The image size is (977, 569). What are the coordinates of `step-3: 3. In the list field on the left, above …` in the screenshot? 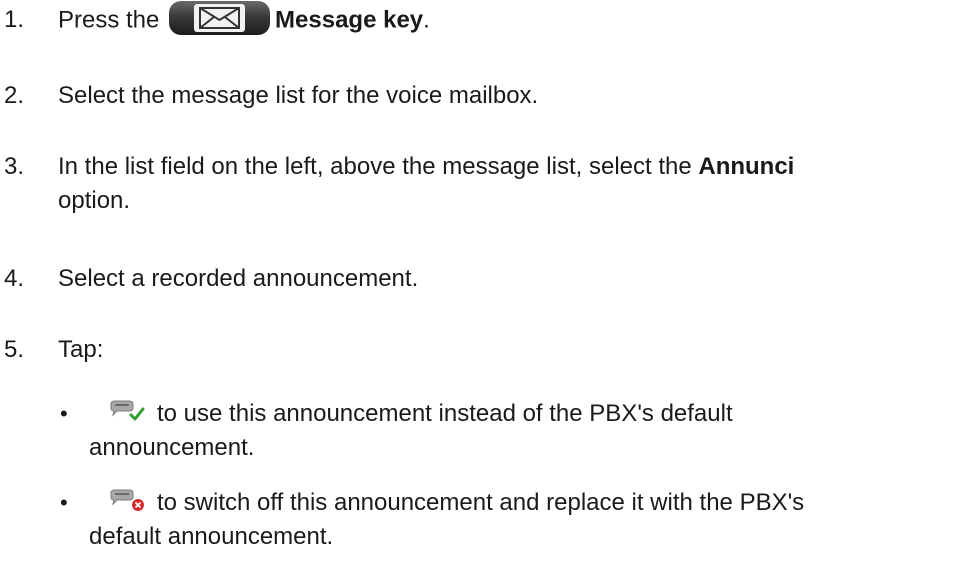 It's located at (488, 184).